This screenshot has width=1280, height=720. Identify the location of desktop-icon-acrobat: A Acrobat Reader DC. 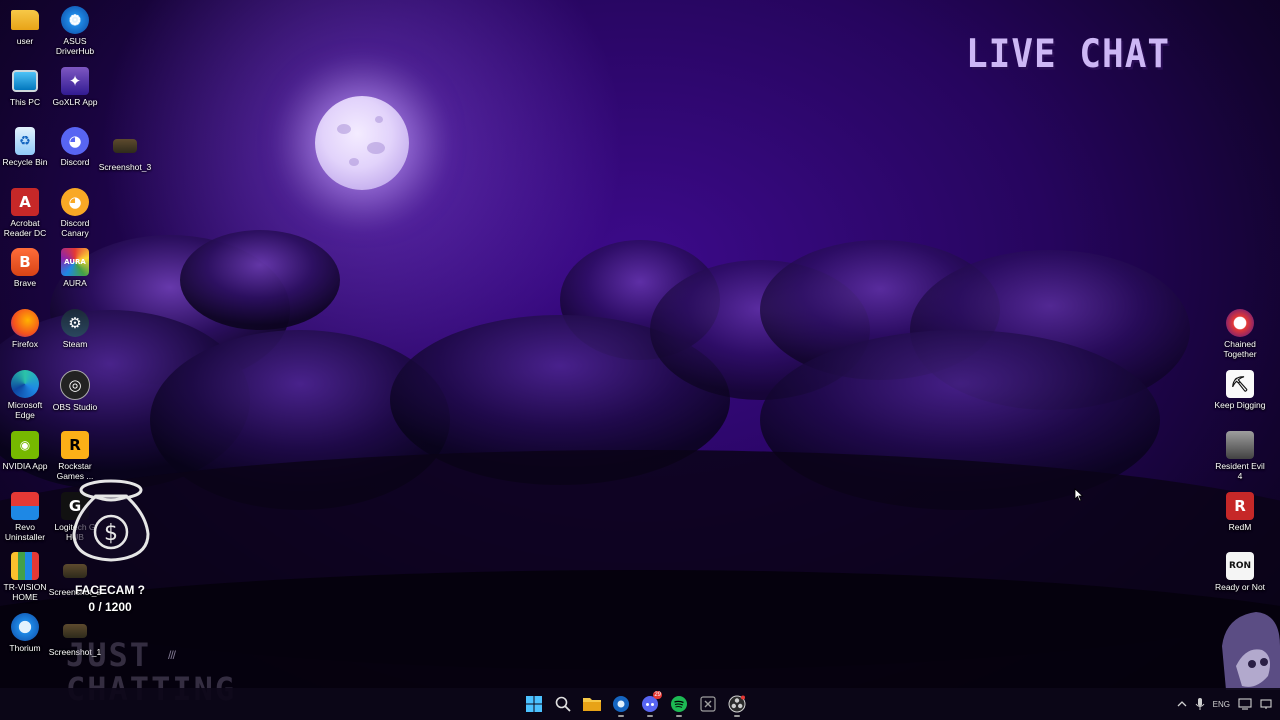
(25, 213).